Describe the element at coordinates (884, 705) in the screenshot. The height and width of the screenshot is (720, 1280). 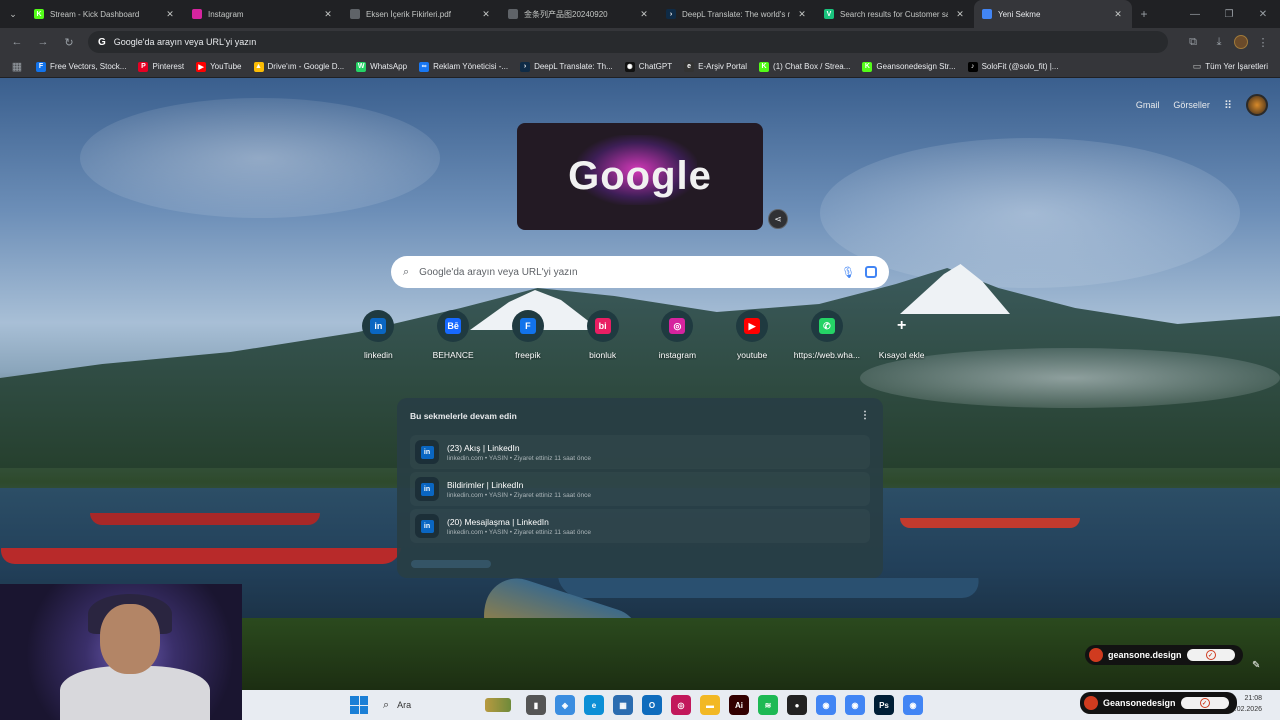
I see `photoshop-icon: Ps` at that location.